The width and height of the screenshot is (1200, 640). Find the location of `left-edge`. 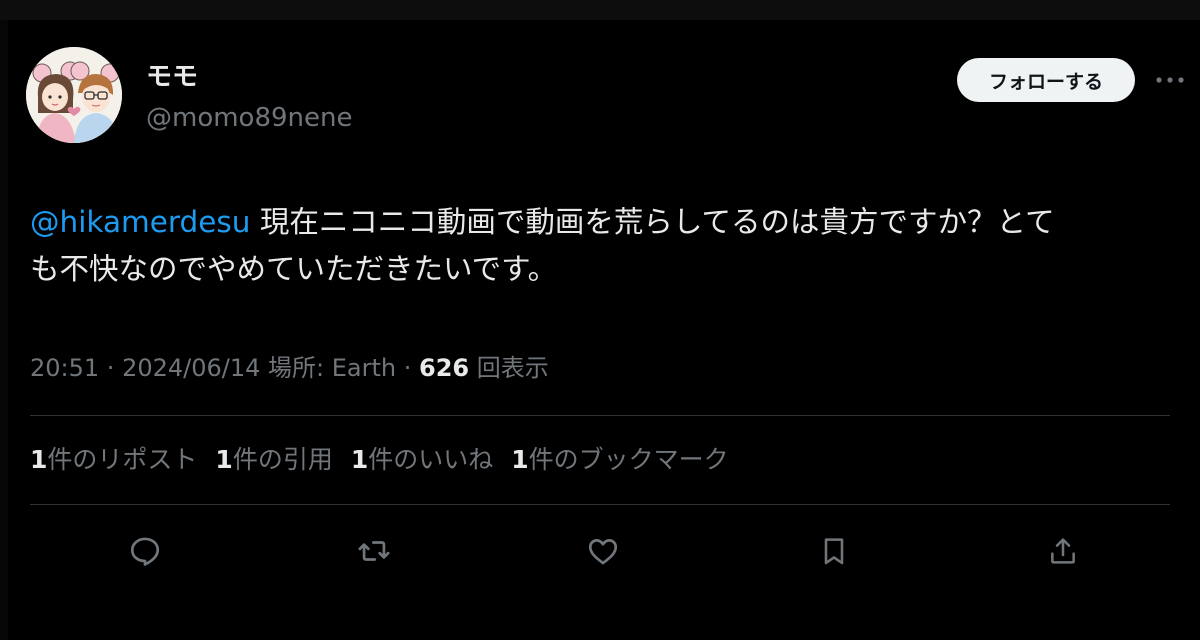

left-edge is located at coordinates (4, 330).